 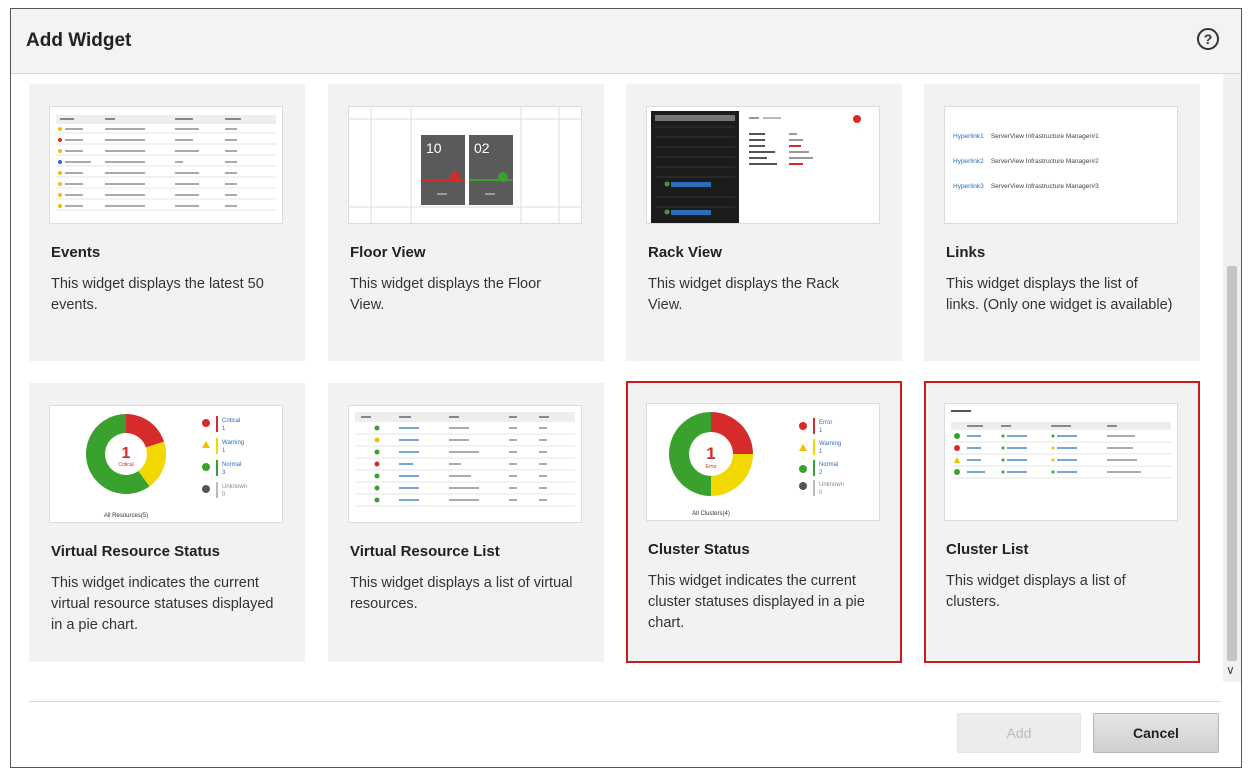 I want to click on legend-label: Error, so click(x=825, y=423).